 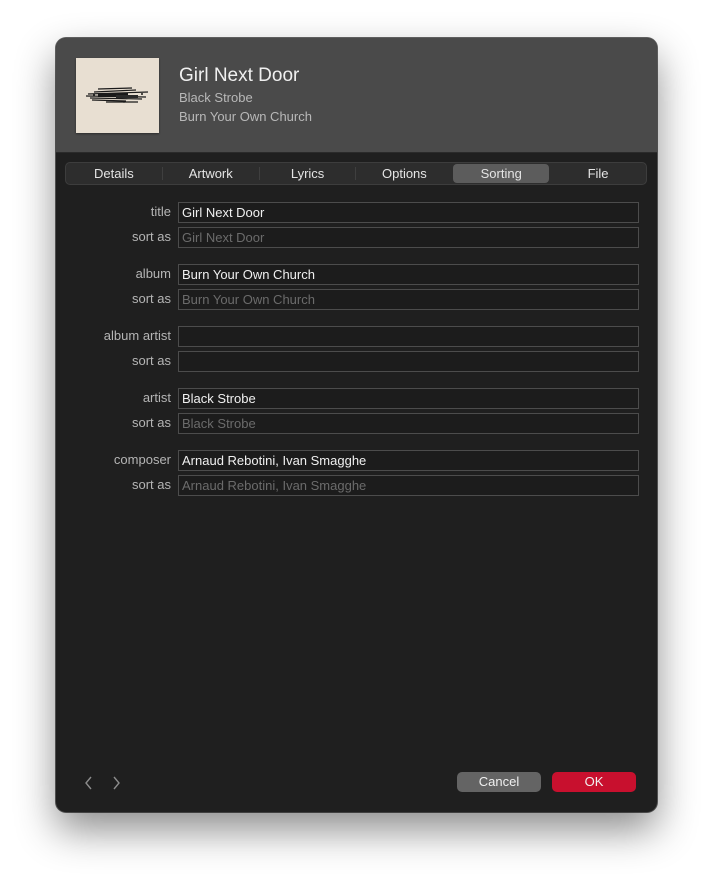 What do you see at coordinates (114, 173) in the screenshot?
I see `tab-details: Details` at bounding box center [114, 173].